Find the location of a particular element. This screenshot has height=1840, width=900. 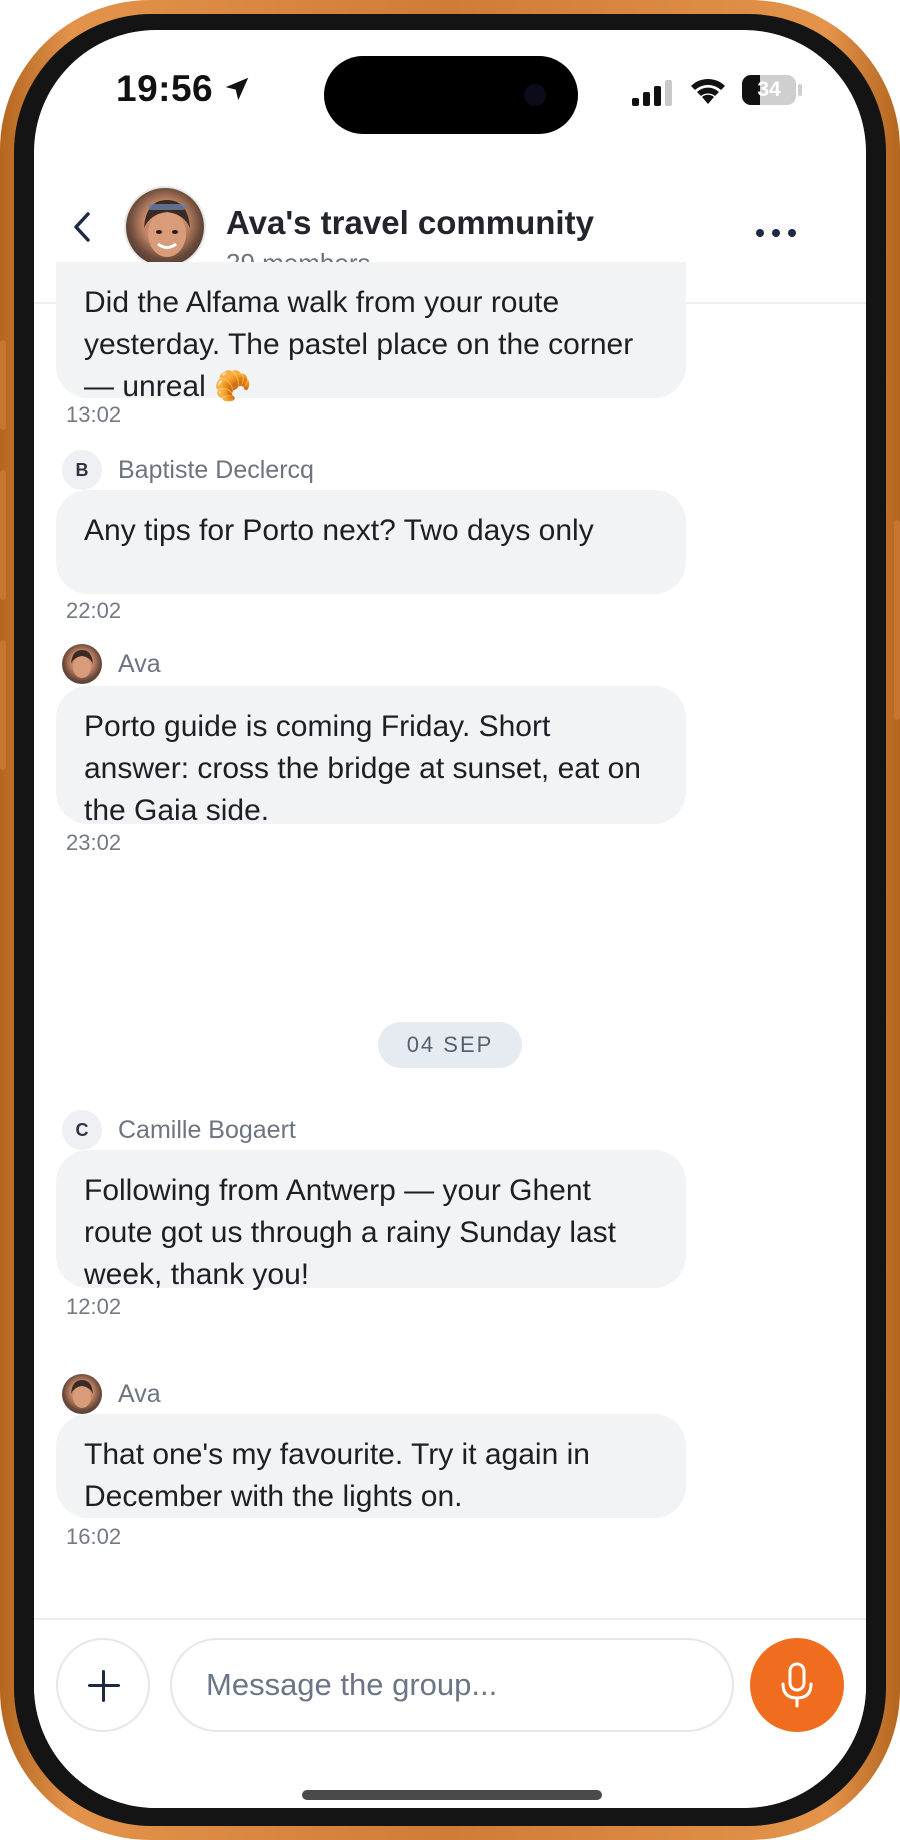

wifi-icon is located at coordinates (708, 91).